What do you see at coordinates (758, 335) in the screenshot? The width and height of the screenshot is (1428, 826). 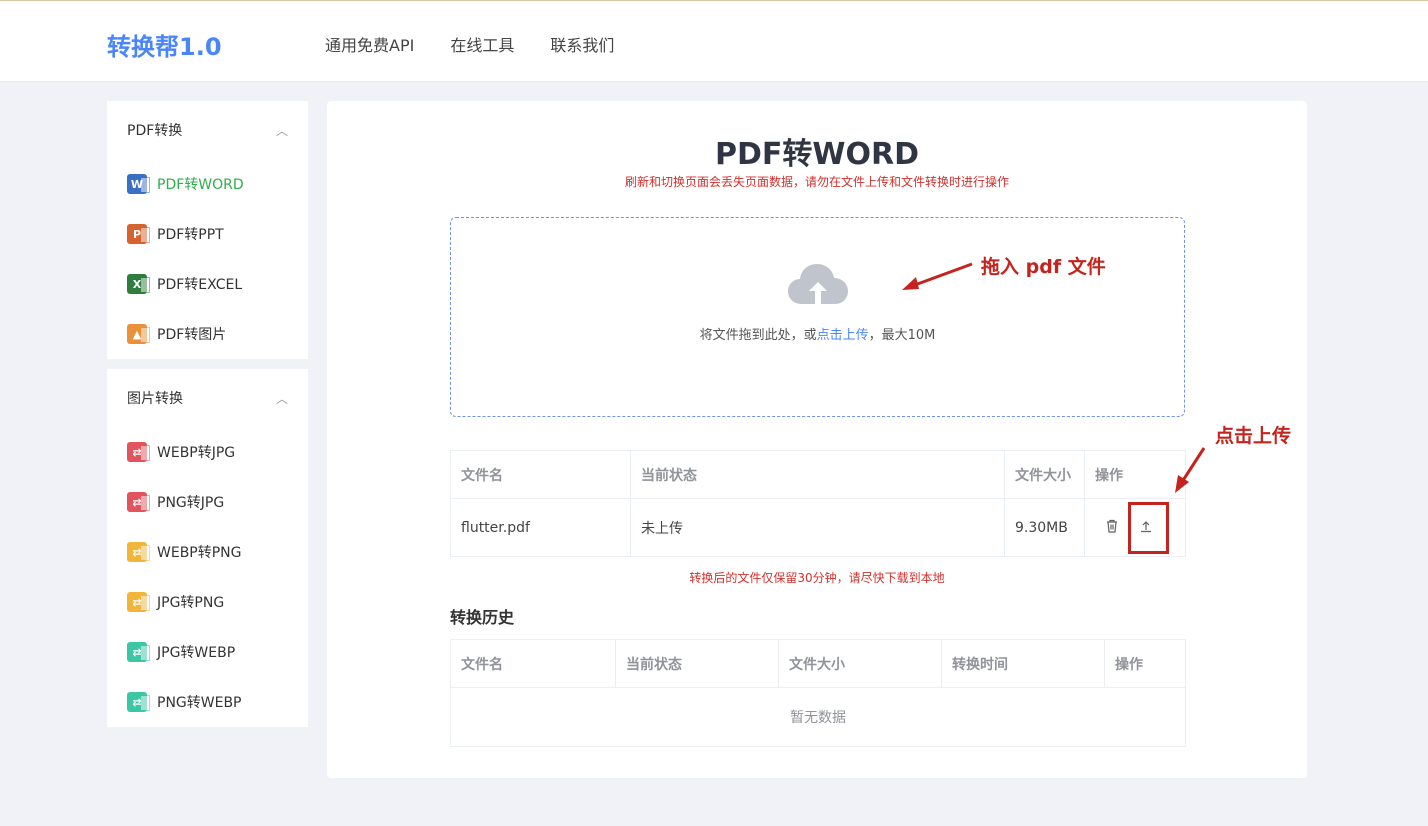 I see `dropzone-text-before: 将文件拖到此处，或` at bounding box center [758, 335].